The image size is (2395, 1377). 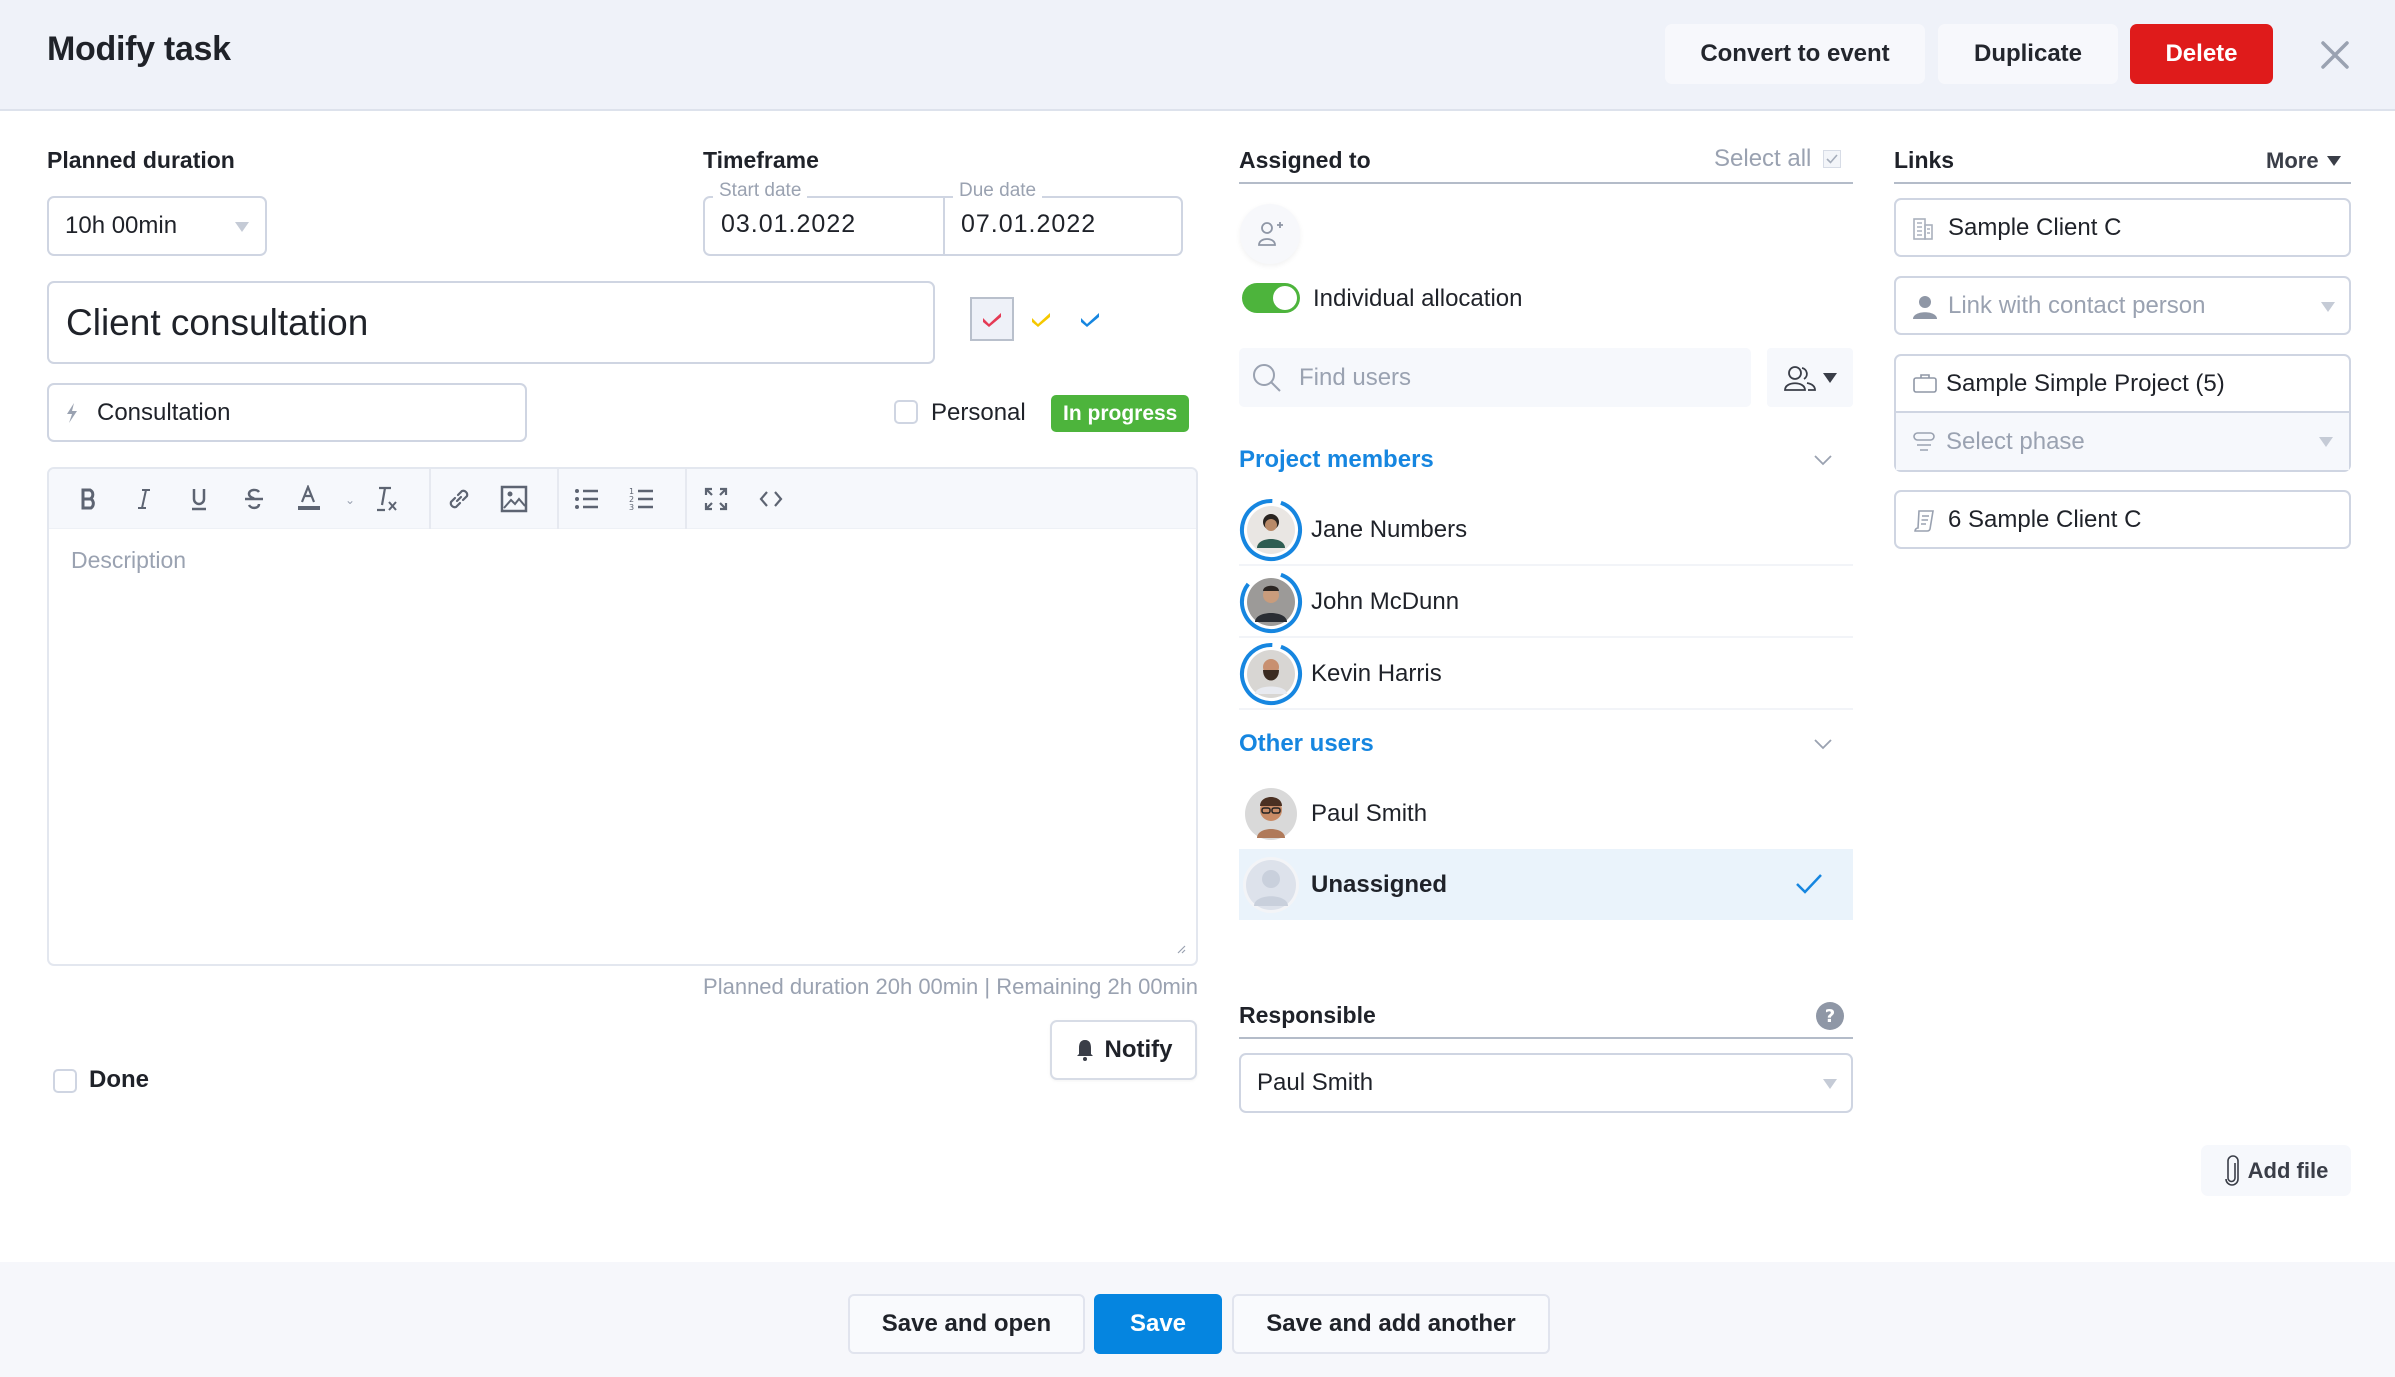 What do you see at coordinates (1800, 378) in the screenshot?
I see `users-group-icon` at bounding box center [1800, 378].